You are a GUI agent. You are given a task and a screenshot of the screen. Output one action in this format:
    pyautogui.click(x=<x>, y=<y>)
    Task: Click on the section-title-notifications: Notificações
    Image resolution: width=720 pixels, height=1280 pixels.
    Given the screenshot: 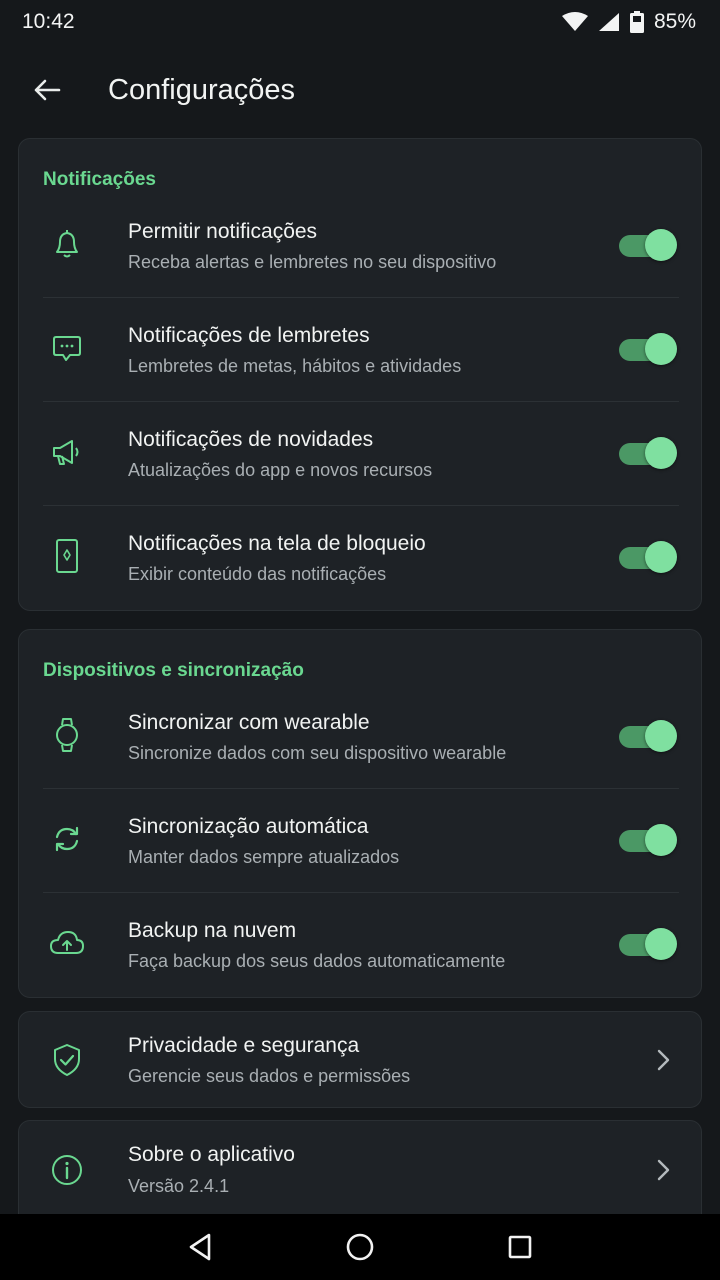 What is the action you would take?
    pyautogui.click(x=99, y=179)
    